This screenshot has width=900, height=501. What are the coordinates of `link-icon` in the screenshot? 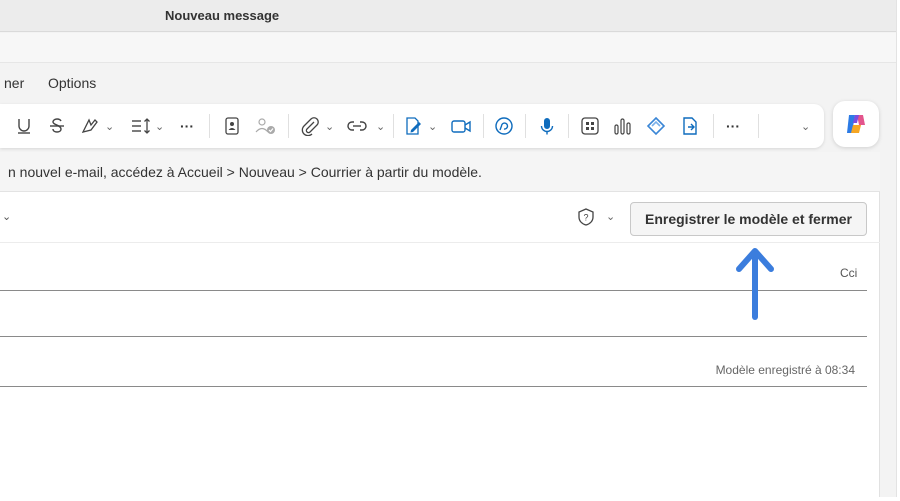 It's located at (357, 126).